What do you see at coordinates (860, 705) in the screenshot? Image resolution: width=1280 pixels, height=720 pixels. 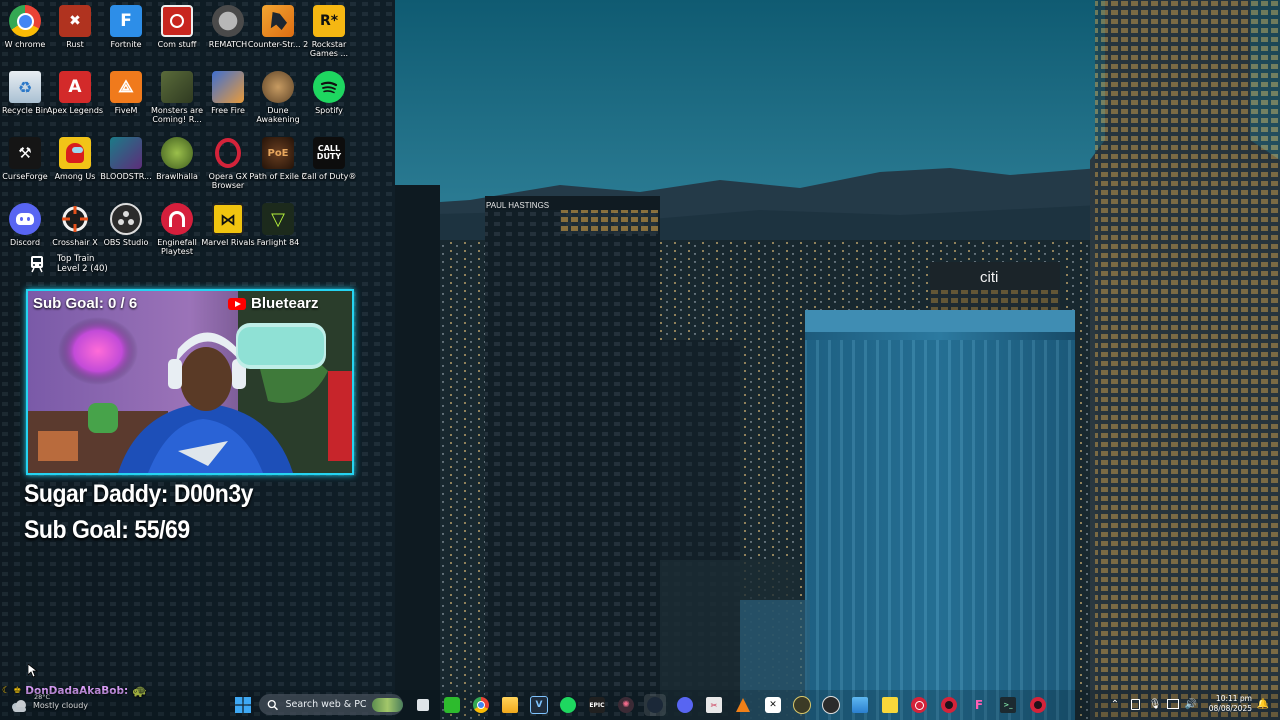 I see `taskbar-photos` at bounding box center [860, 705].